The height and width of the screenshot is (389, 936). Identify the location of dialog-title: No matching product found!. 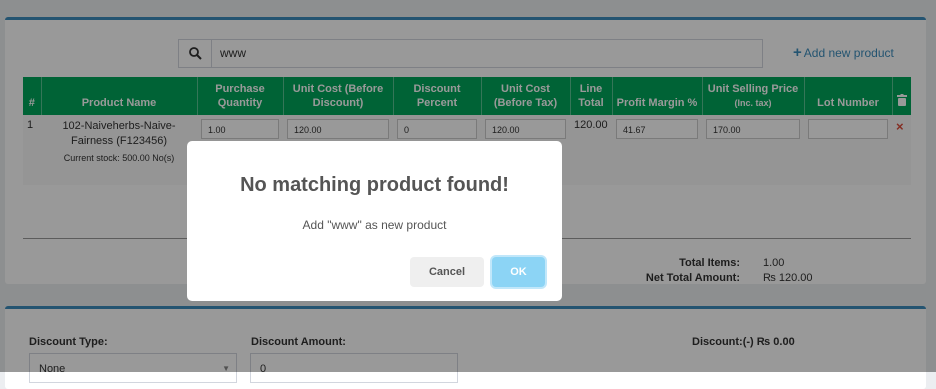
(374, 185).